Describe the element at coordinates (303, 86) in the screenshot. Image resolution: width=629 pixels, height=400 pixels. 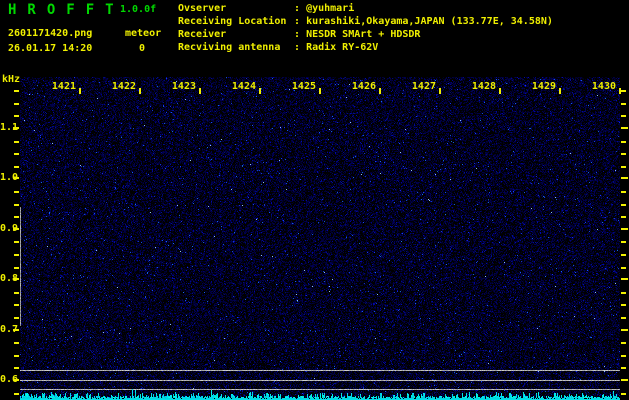
I see `time-tick-label: 1425` at that location.